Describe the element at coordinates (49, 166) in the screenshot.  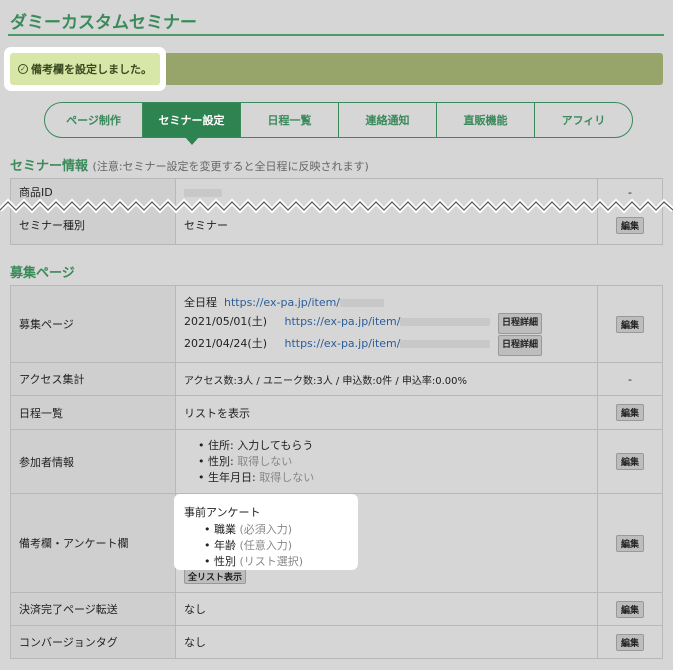
I see `section-seminar-info-title: セミナー情報` at that location.